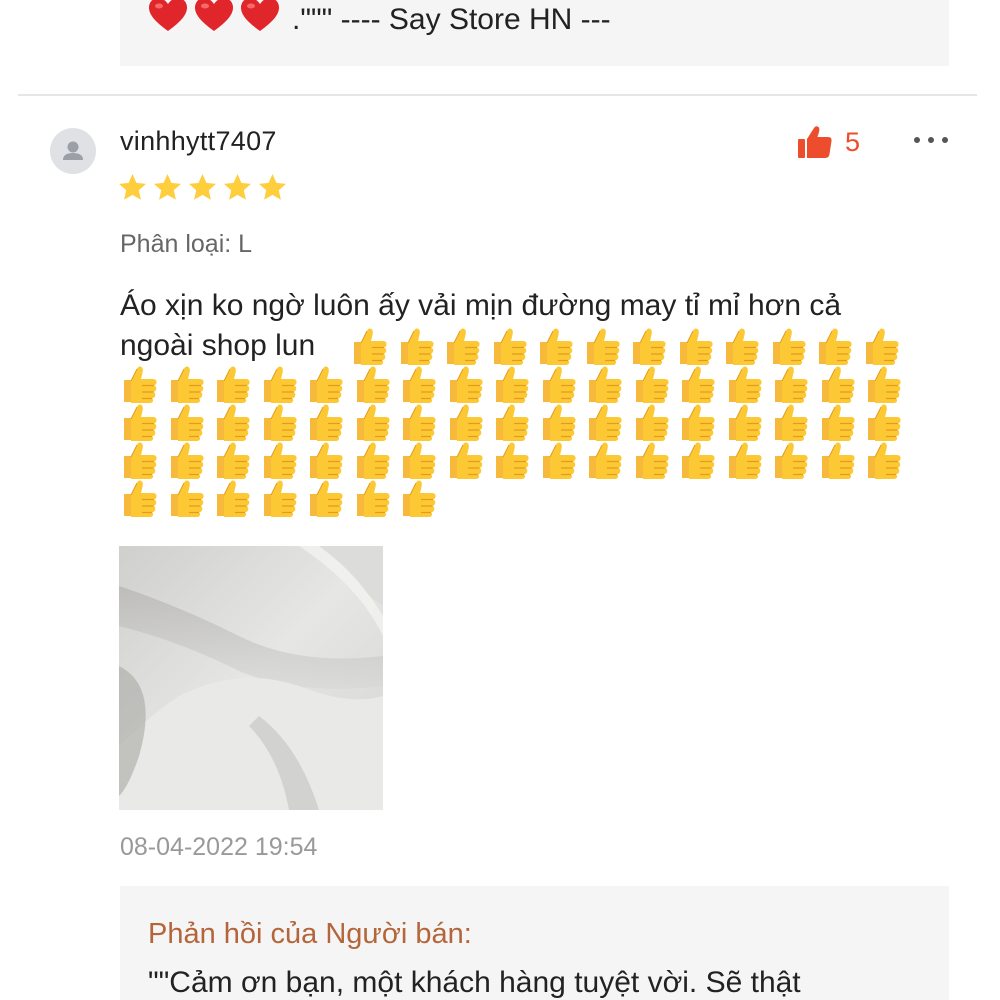  Describe the element at coordinates (186, 244) in the screenshot. I see `product-variation: Phân loại: L` at that location.